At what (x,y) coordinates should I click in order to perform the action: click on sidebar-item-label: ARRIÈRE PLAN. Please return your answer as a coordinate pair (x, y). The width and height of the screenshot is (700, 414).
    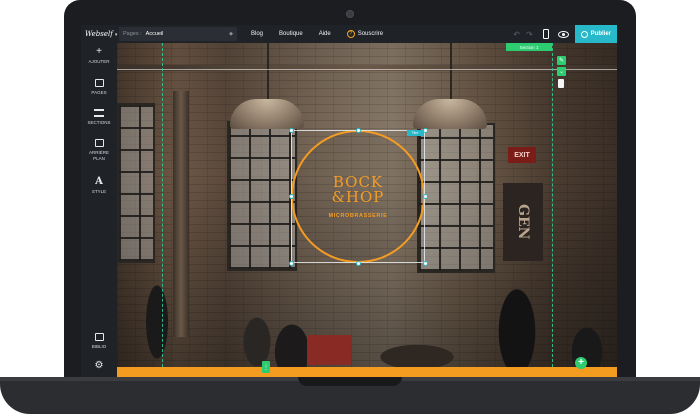
    Looking at the image, I should click on (98, 155).